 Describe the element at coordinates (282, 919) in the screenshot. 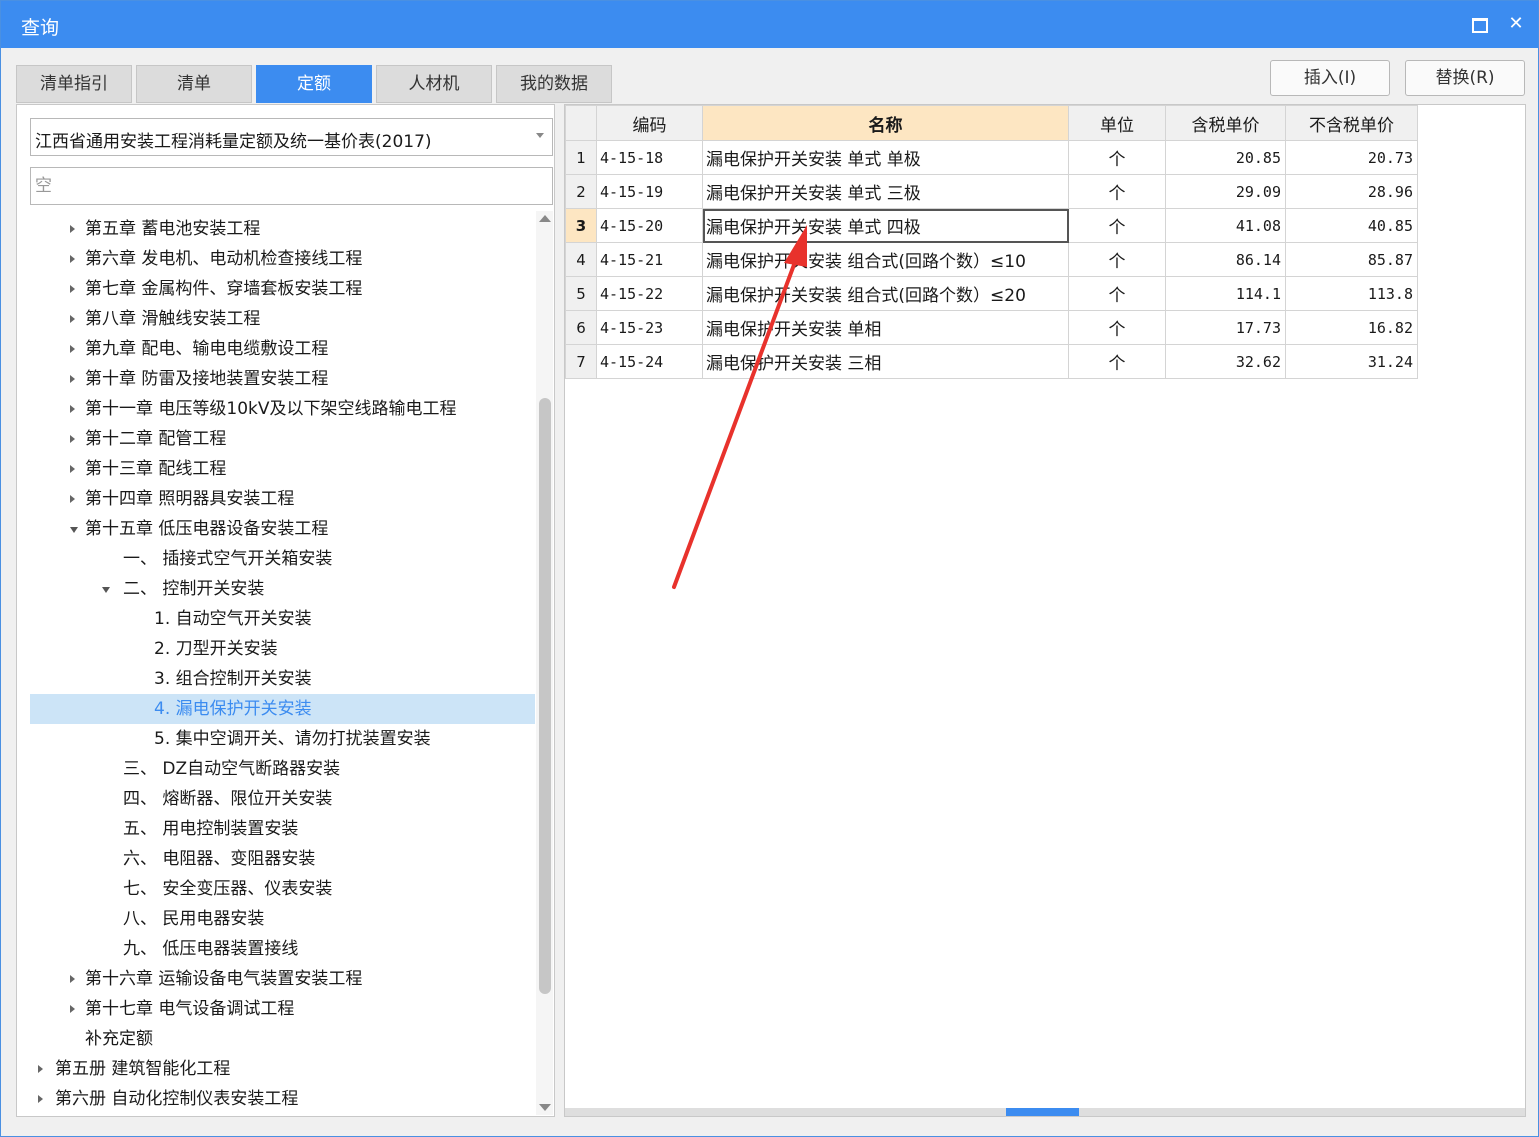

I see `tree-item: 八、 民用电器安装` at that location.